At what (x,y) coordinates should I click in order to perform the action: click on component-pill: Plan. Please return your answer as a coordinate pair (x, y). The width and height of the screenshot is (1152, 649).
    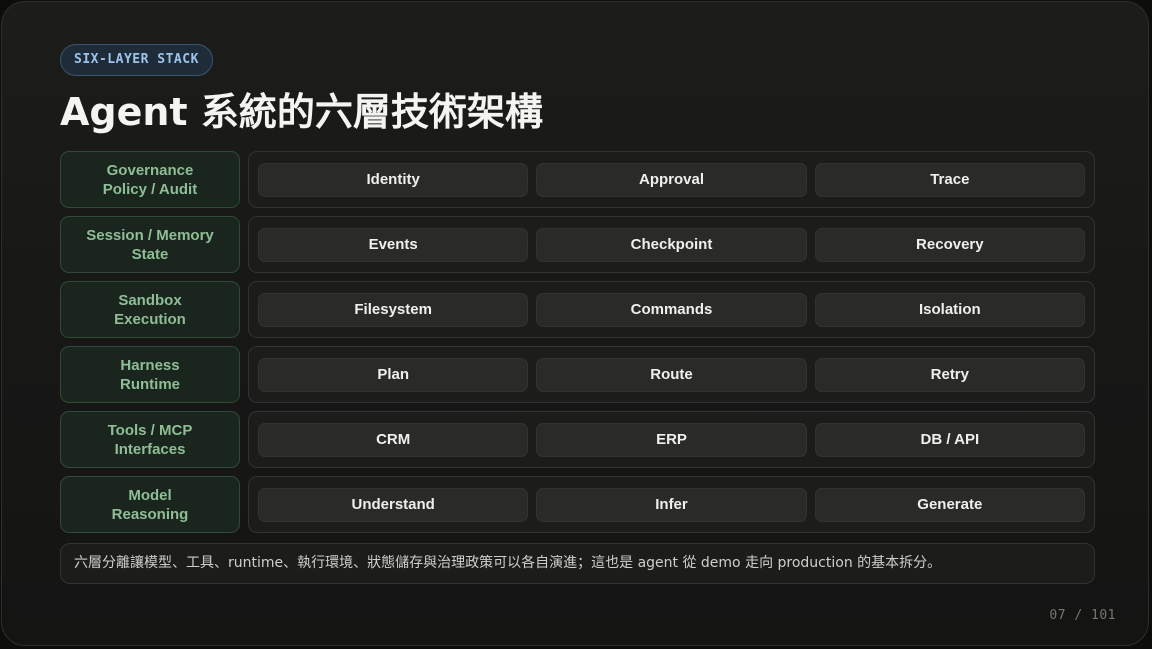
    Looking at the image, I should click on (393, 374).